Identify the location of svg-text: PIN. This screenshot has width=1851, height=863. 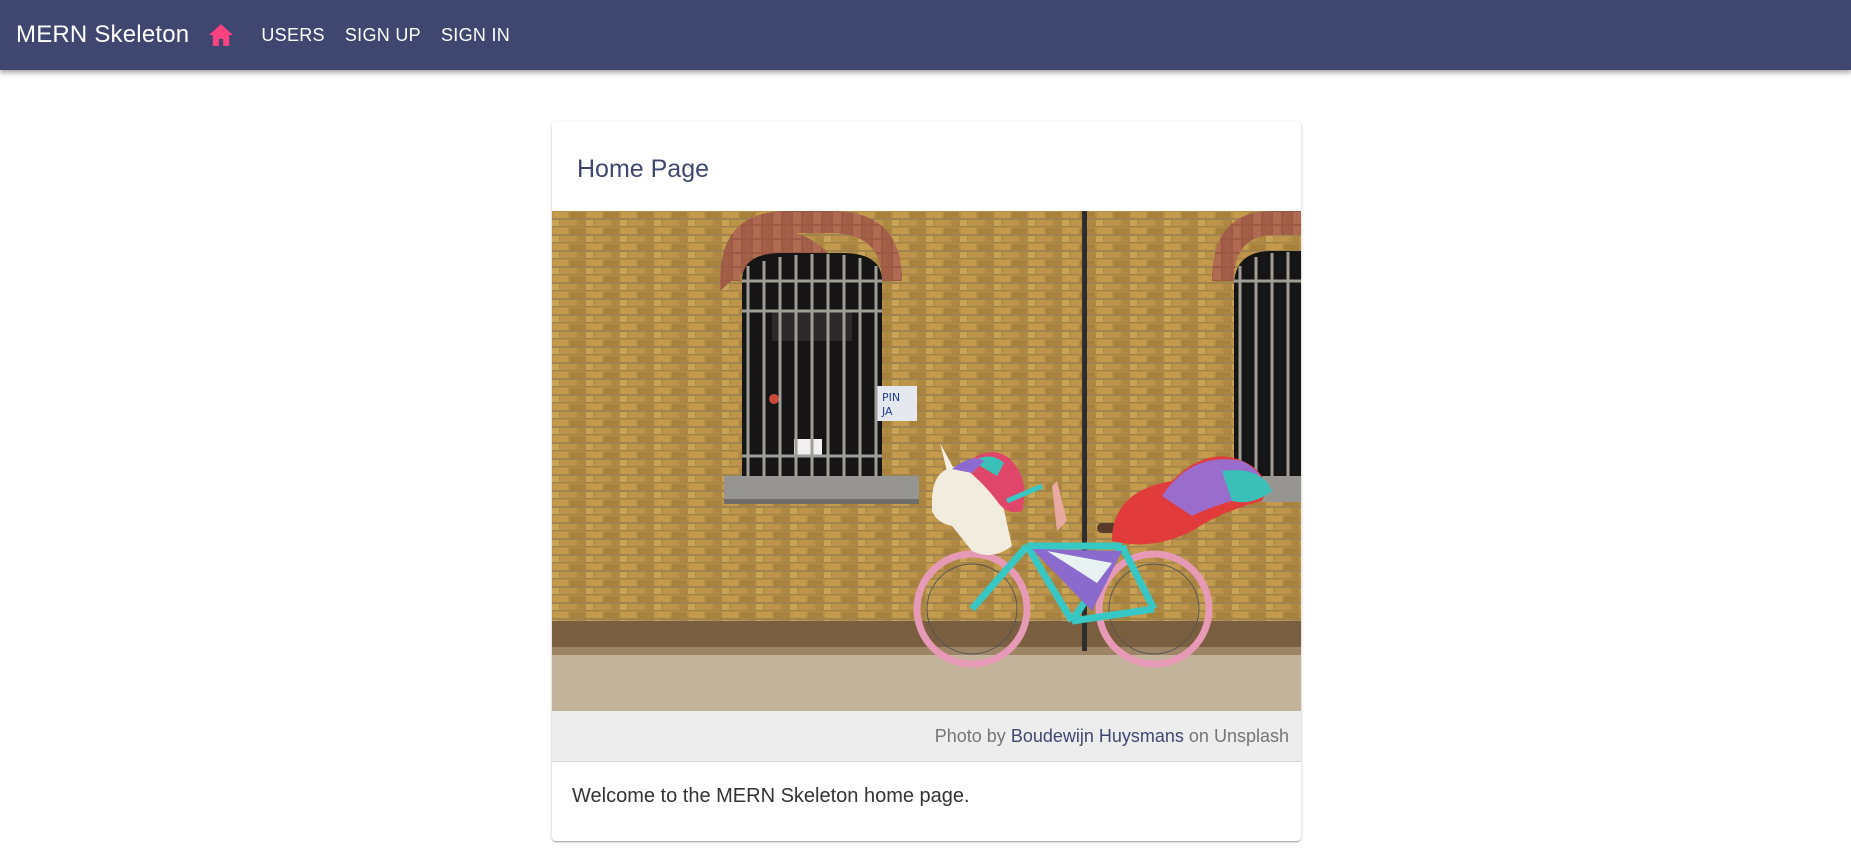
(891, 397).